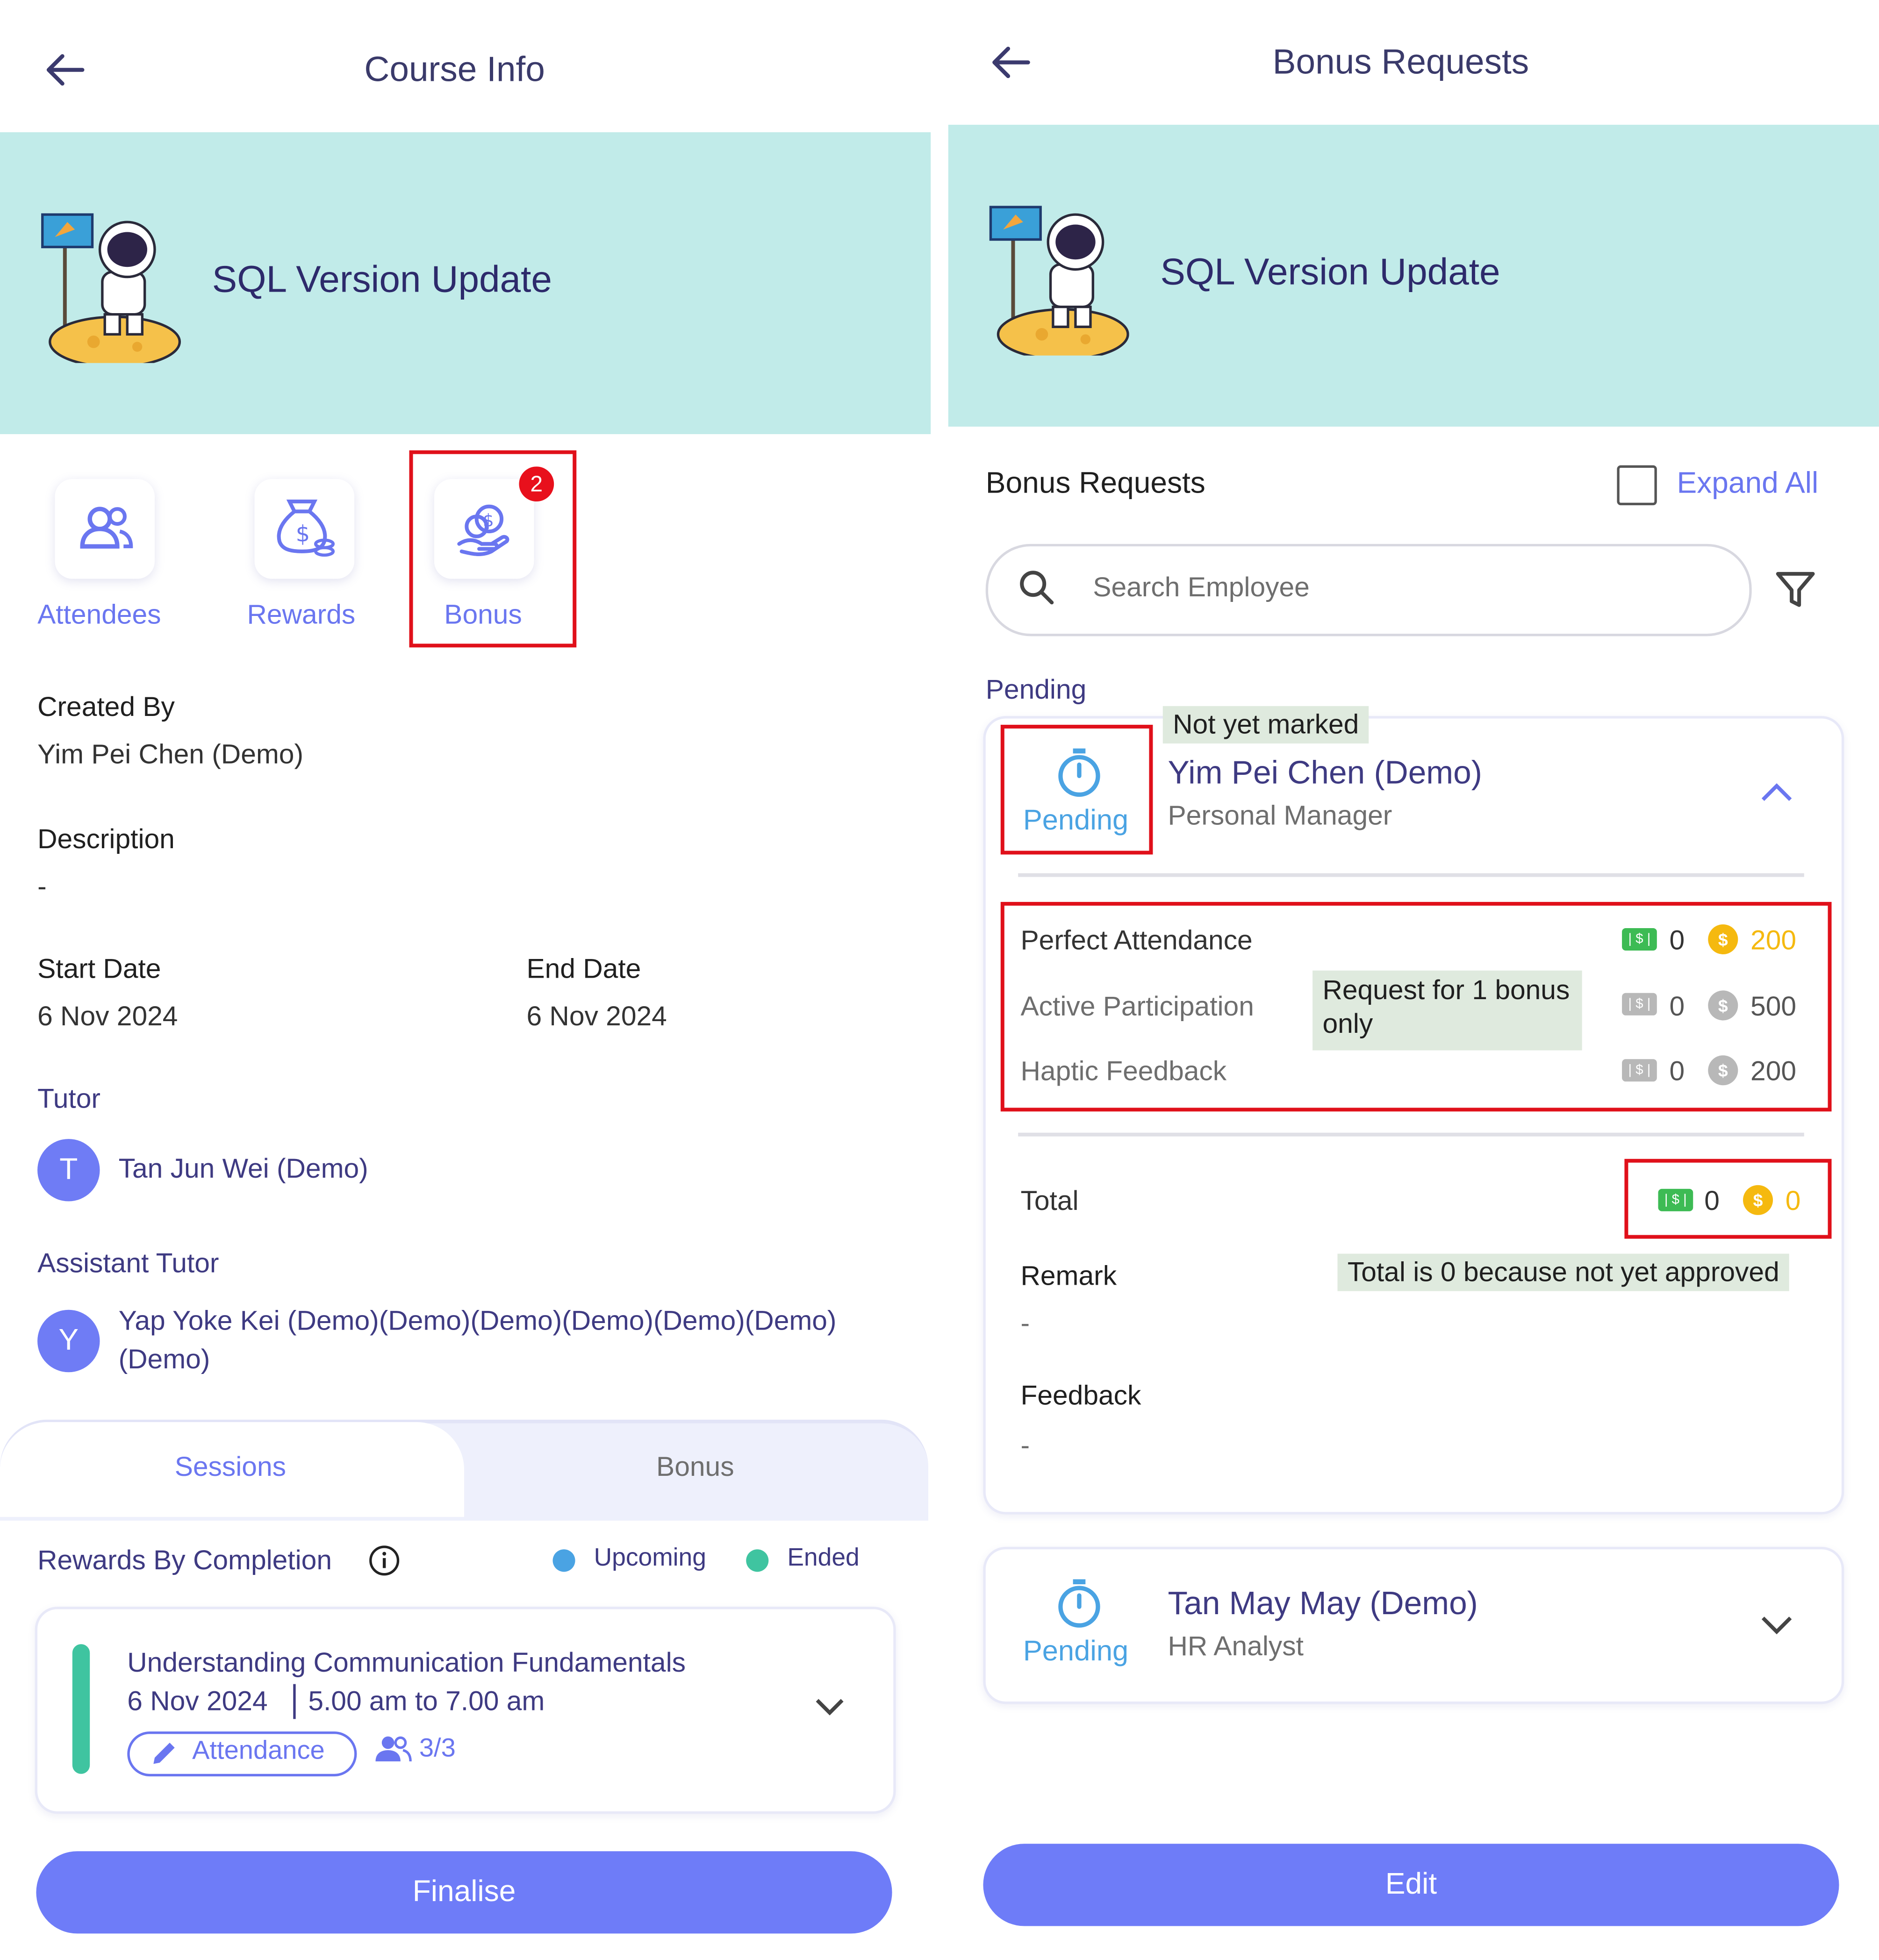  What do you see at coordinates (393, 1749) in the screenshot?
I see `group-icon` at bounding box center [393, 1749].